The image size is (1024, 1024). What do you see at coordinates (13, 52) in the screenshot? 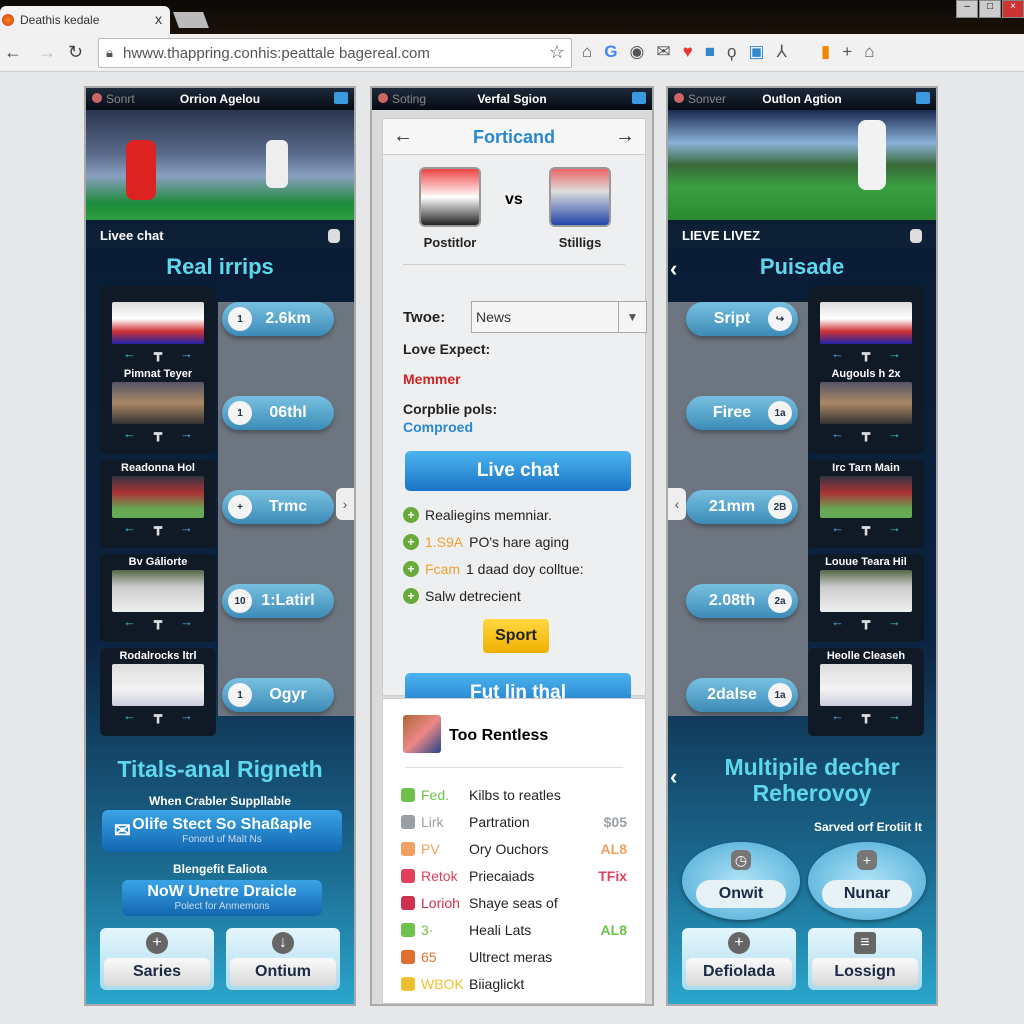
I see `back-icon: ←` at bounding box center [13, 52].